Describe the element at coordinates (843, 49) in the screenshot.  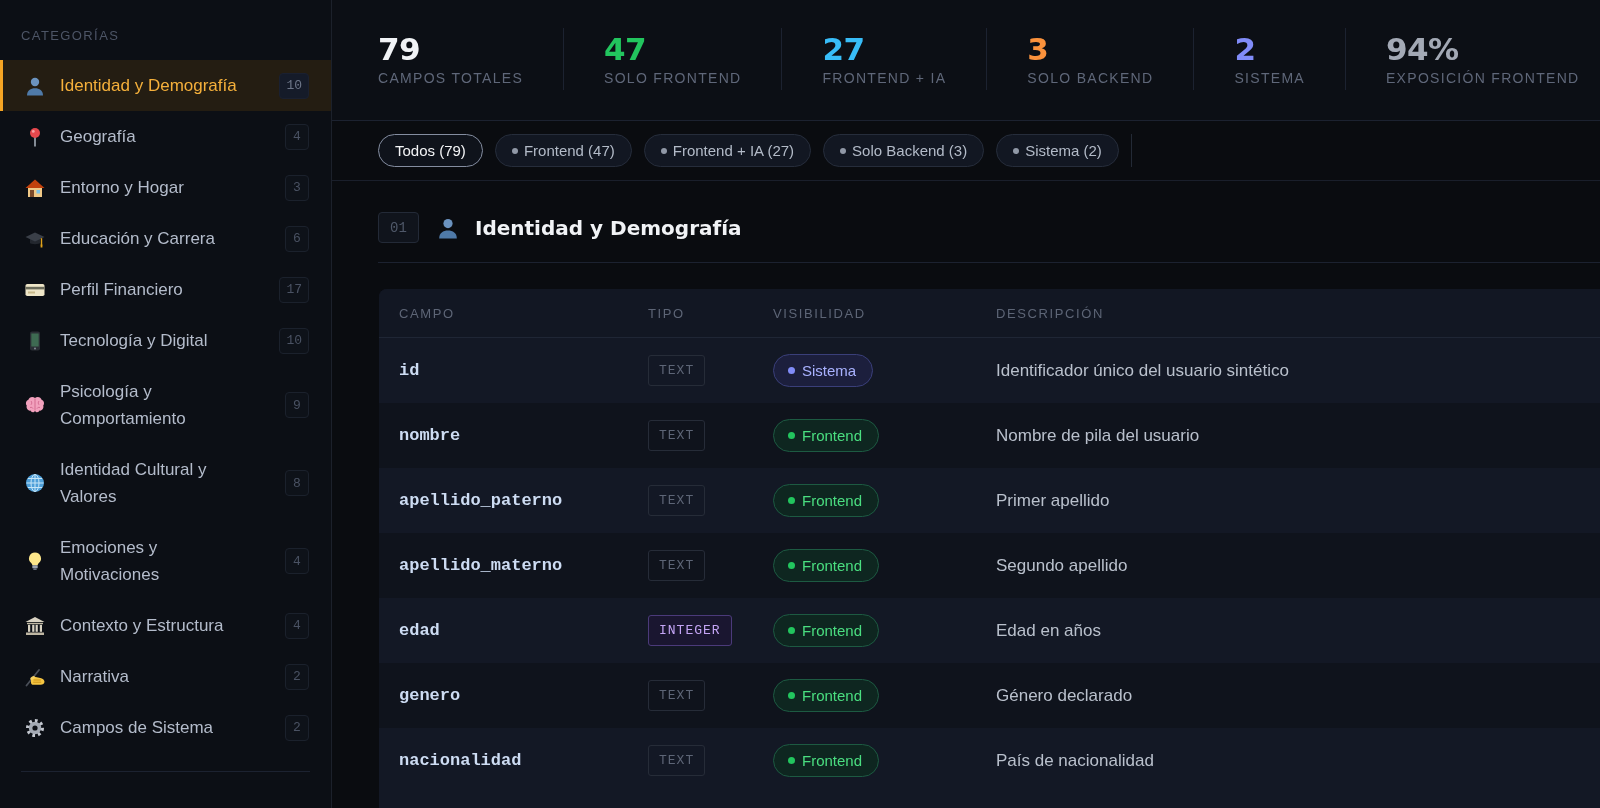
I see `stat-value: 27` at that location.